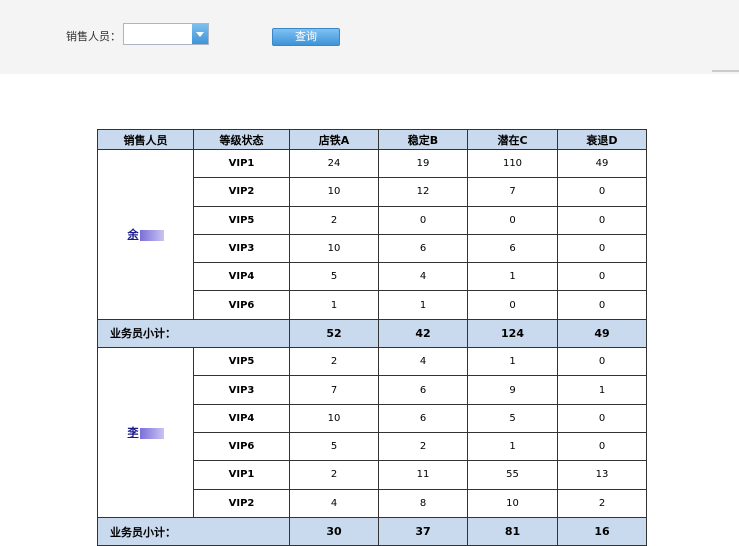 The image size is (739, 546). Describe the element at coordinates (423, 305) in the screenshot. I see `value-b: 1` at that location.